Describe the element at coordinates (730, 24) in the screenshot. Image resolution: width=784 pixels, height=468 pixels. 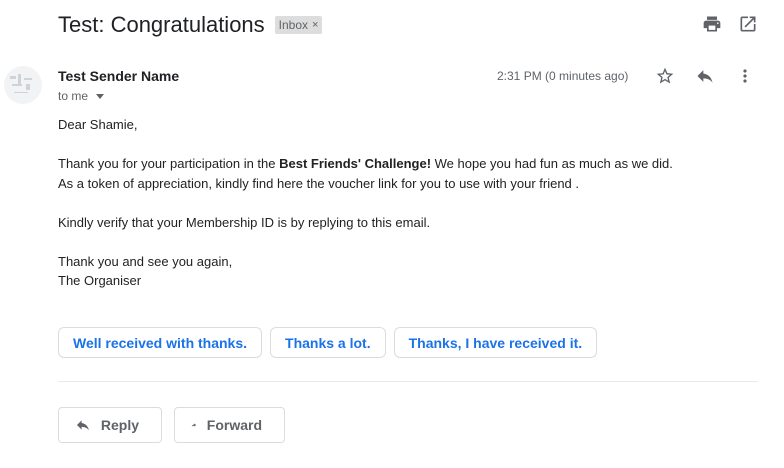
I see `thread-actions` at that location.